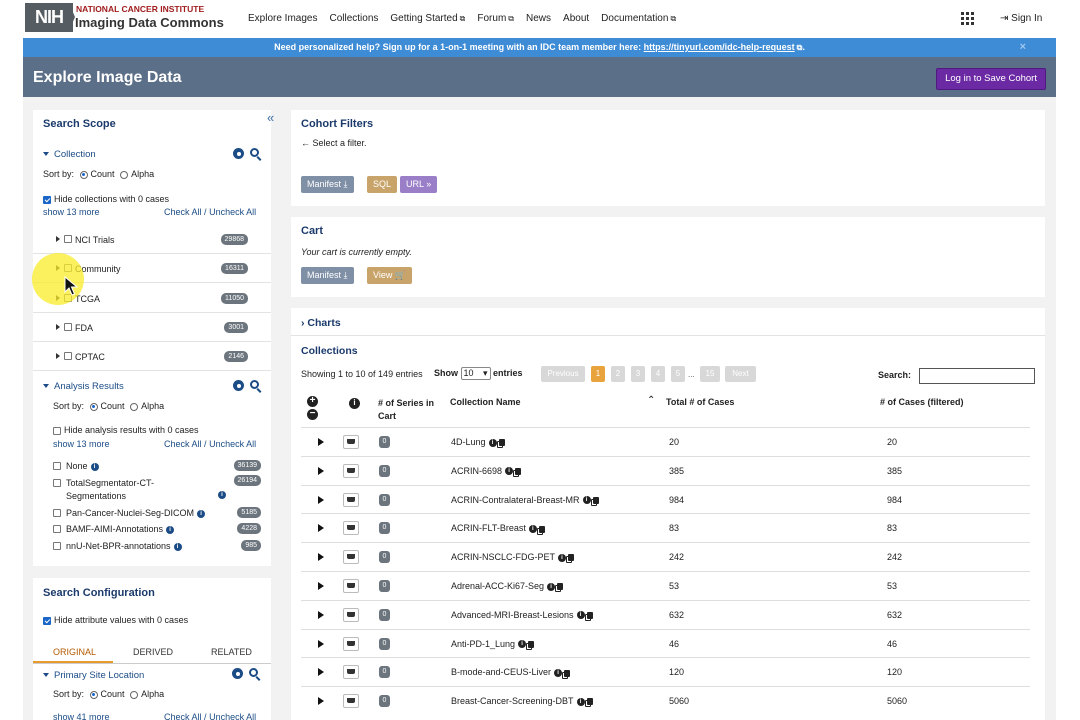 This screenshot has width=1080, height=720. Describe the element at coordinates (312, 414) in the screenshot. I see `collapse-all-icon: −` at that location.